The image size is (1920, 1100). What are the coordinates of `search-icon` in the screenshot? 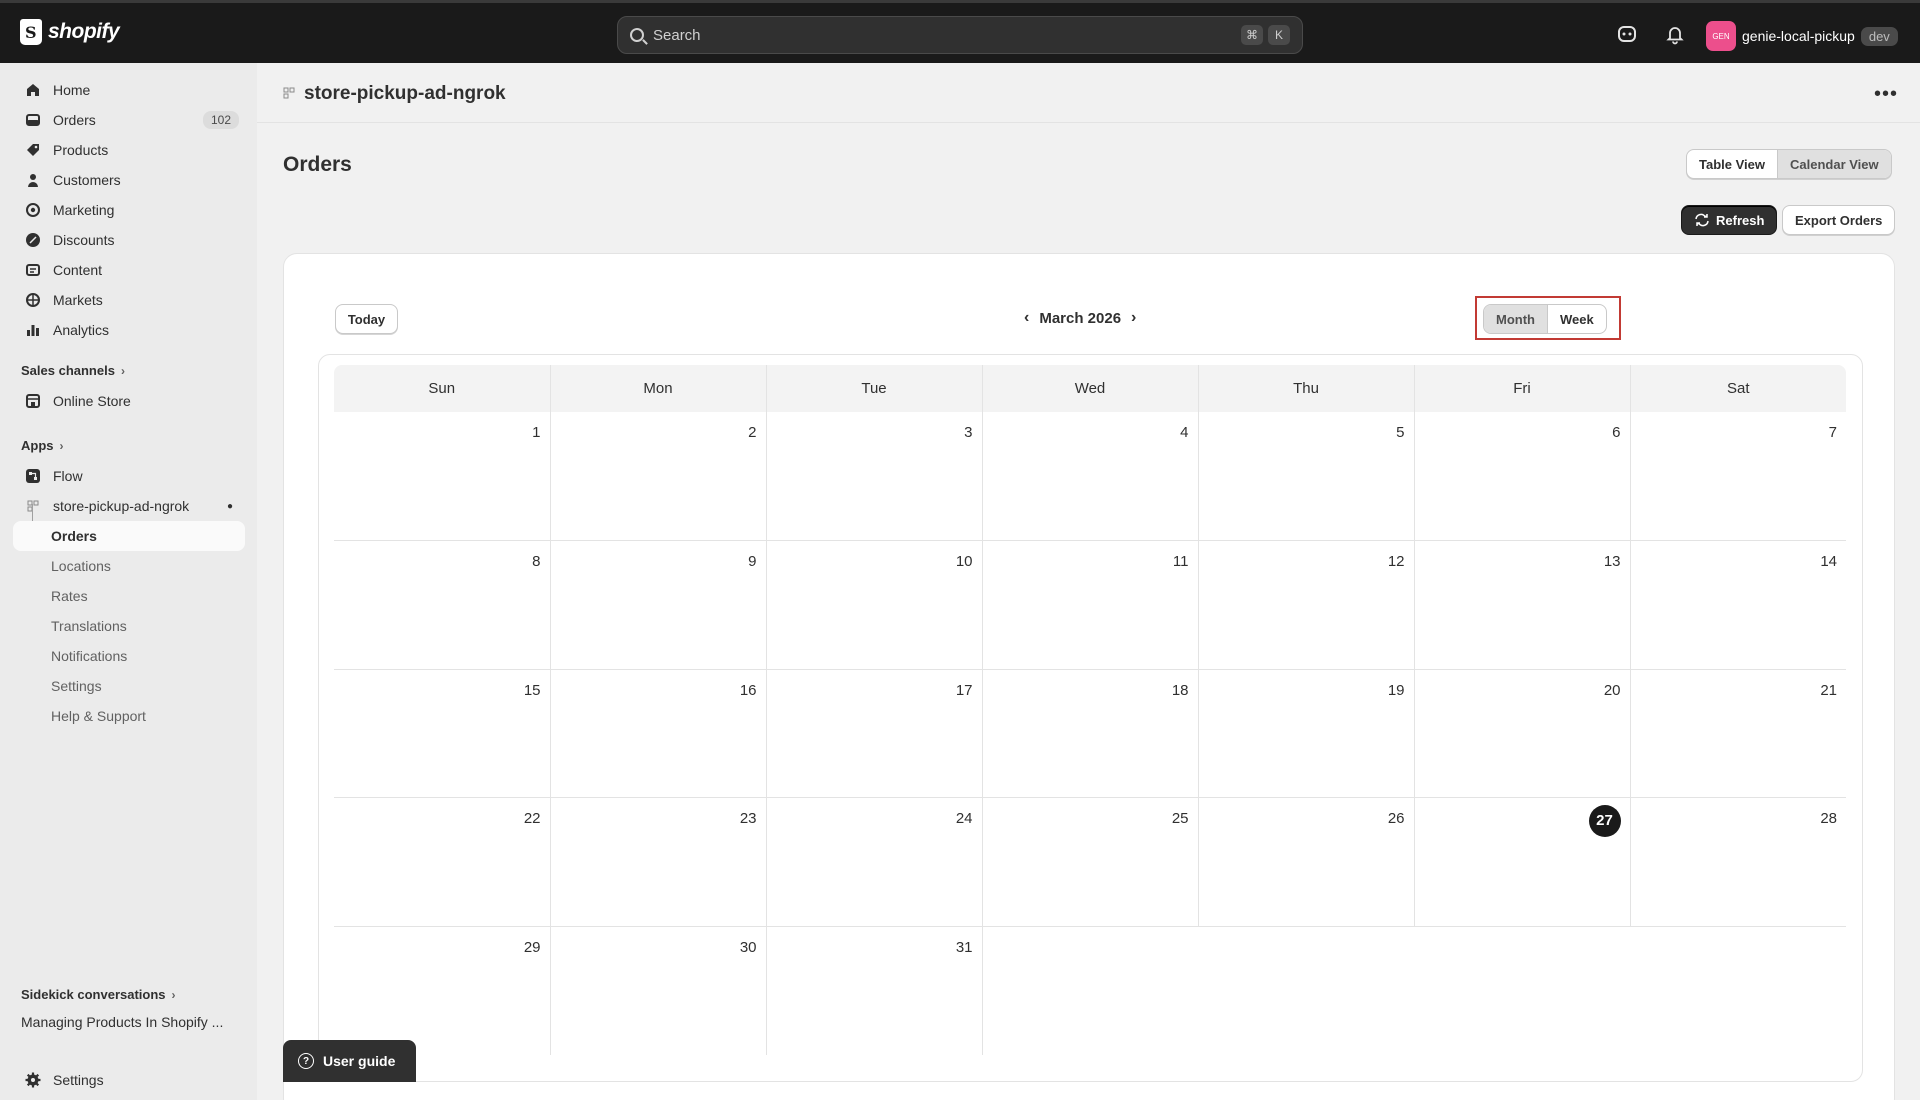 It's located at (637, 35).